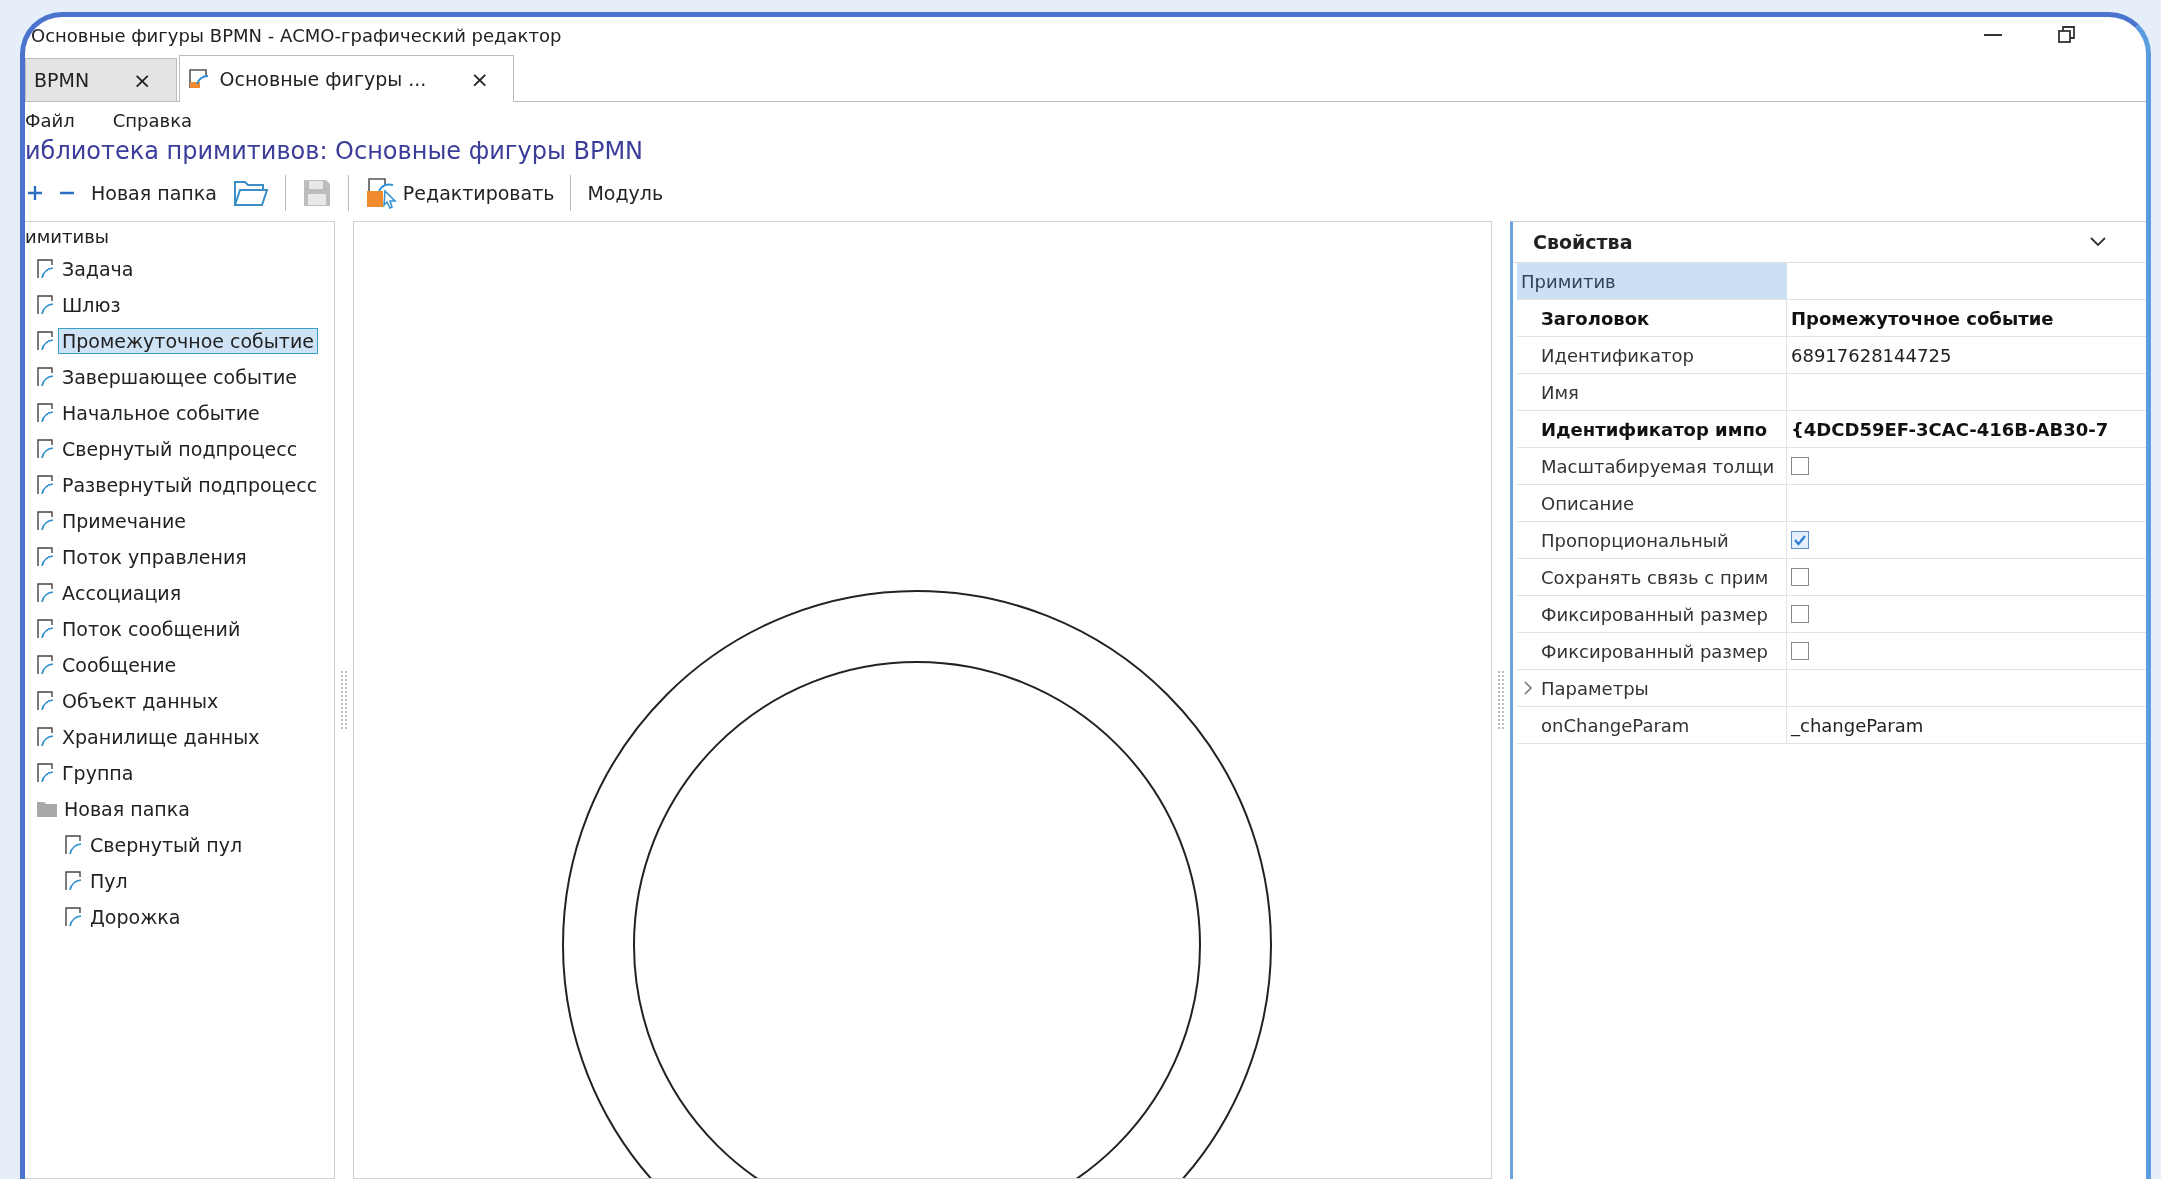  What do you see at coordinates (1655, 577) in the screenshot?
I see `property-name: Сохранять связь с прим` at bounding box center [1655, 577].